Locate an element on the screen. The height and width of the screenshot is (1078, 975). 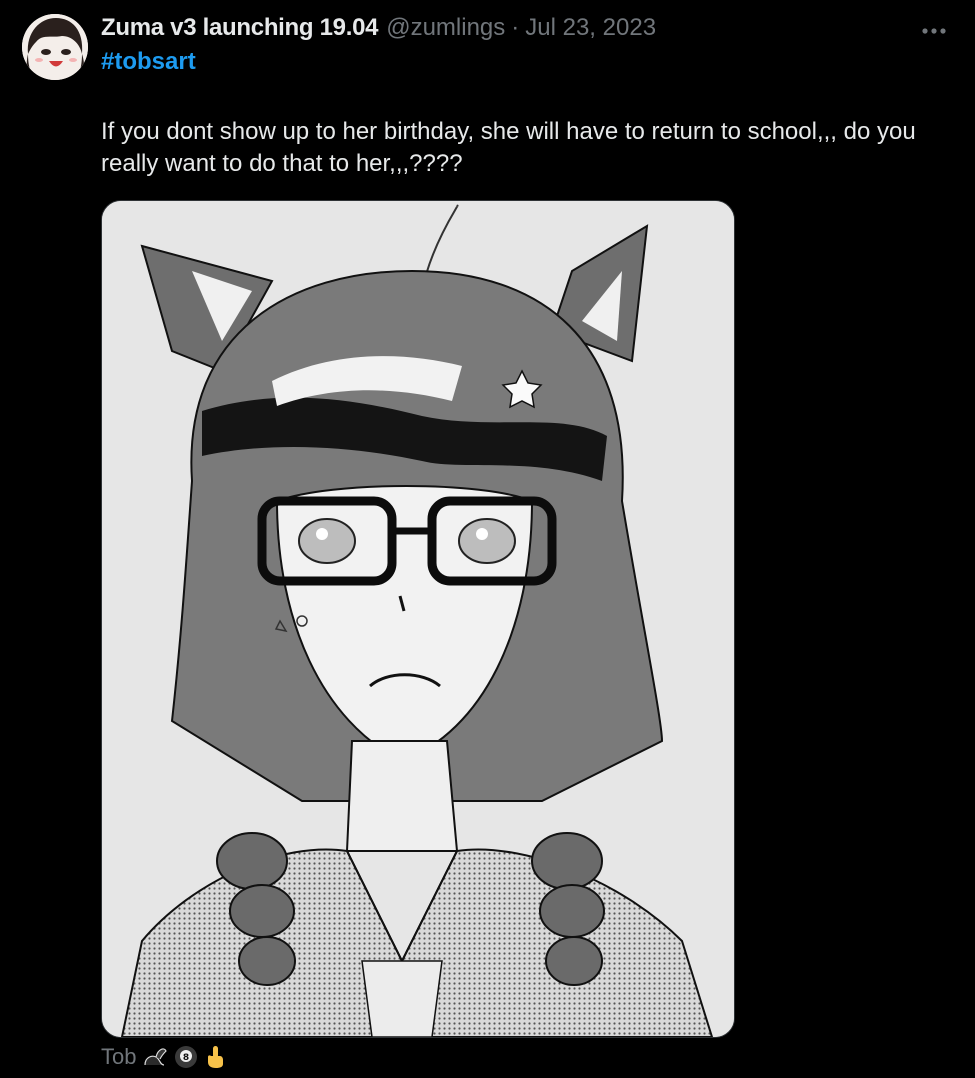
tweet-date: Jul 23, 2023 is located at coordinates (590, 28).